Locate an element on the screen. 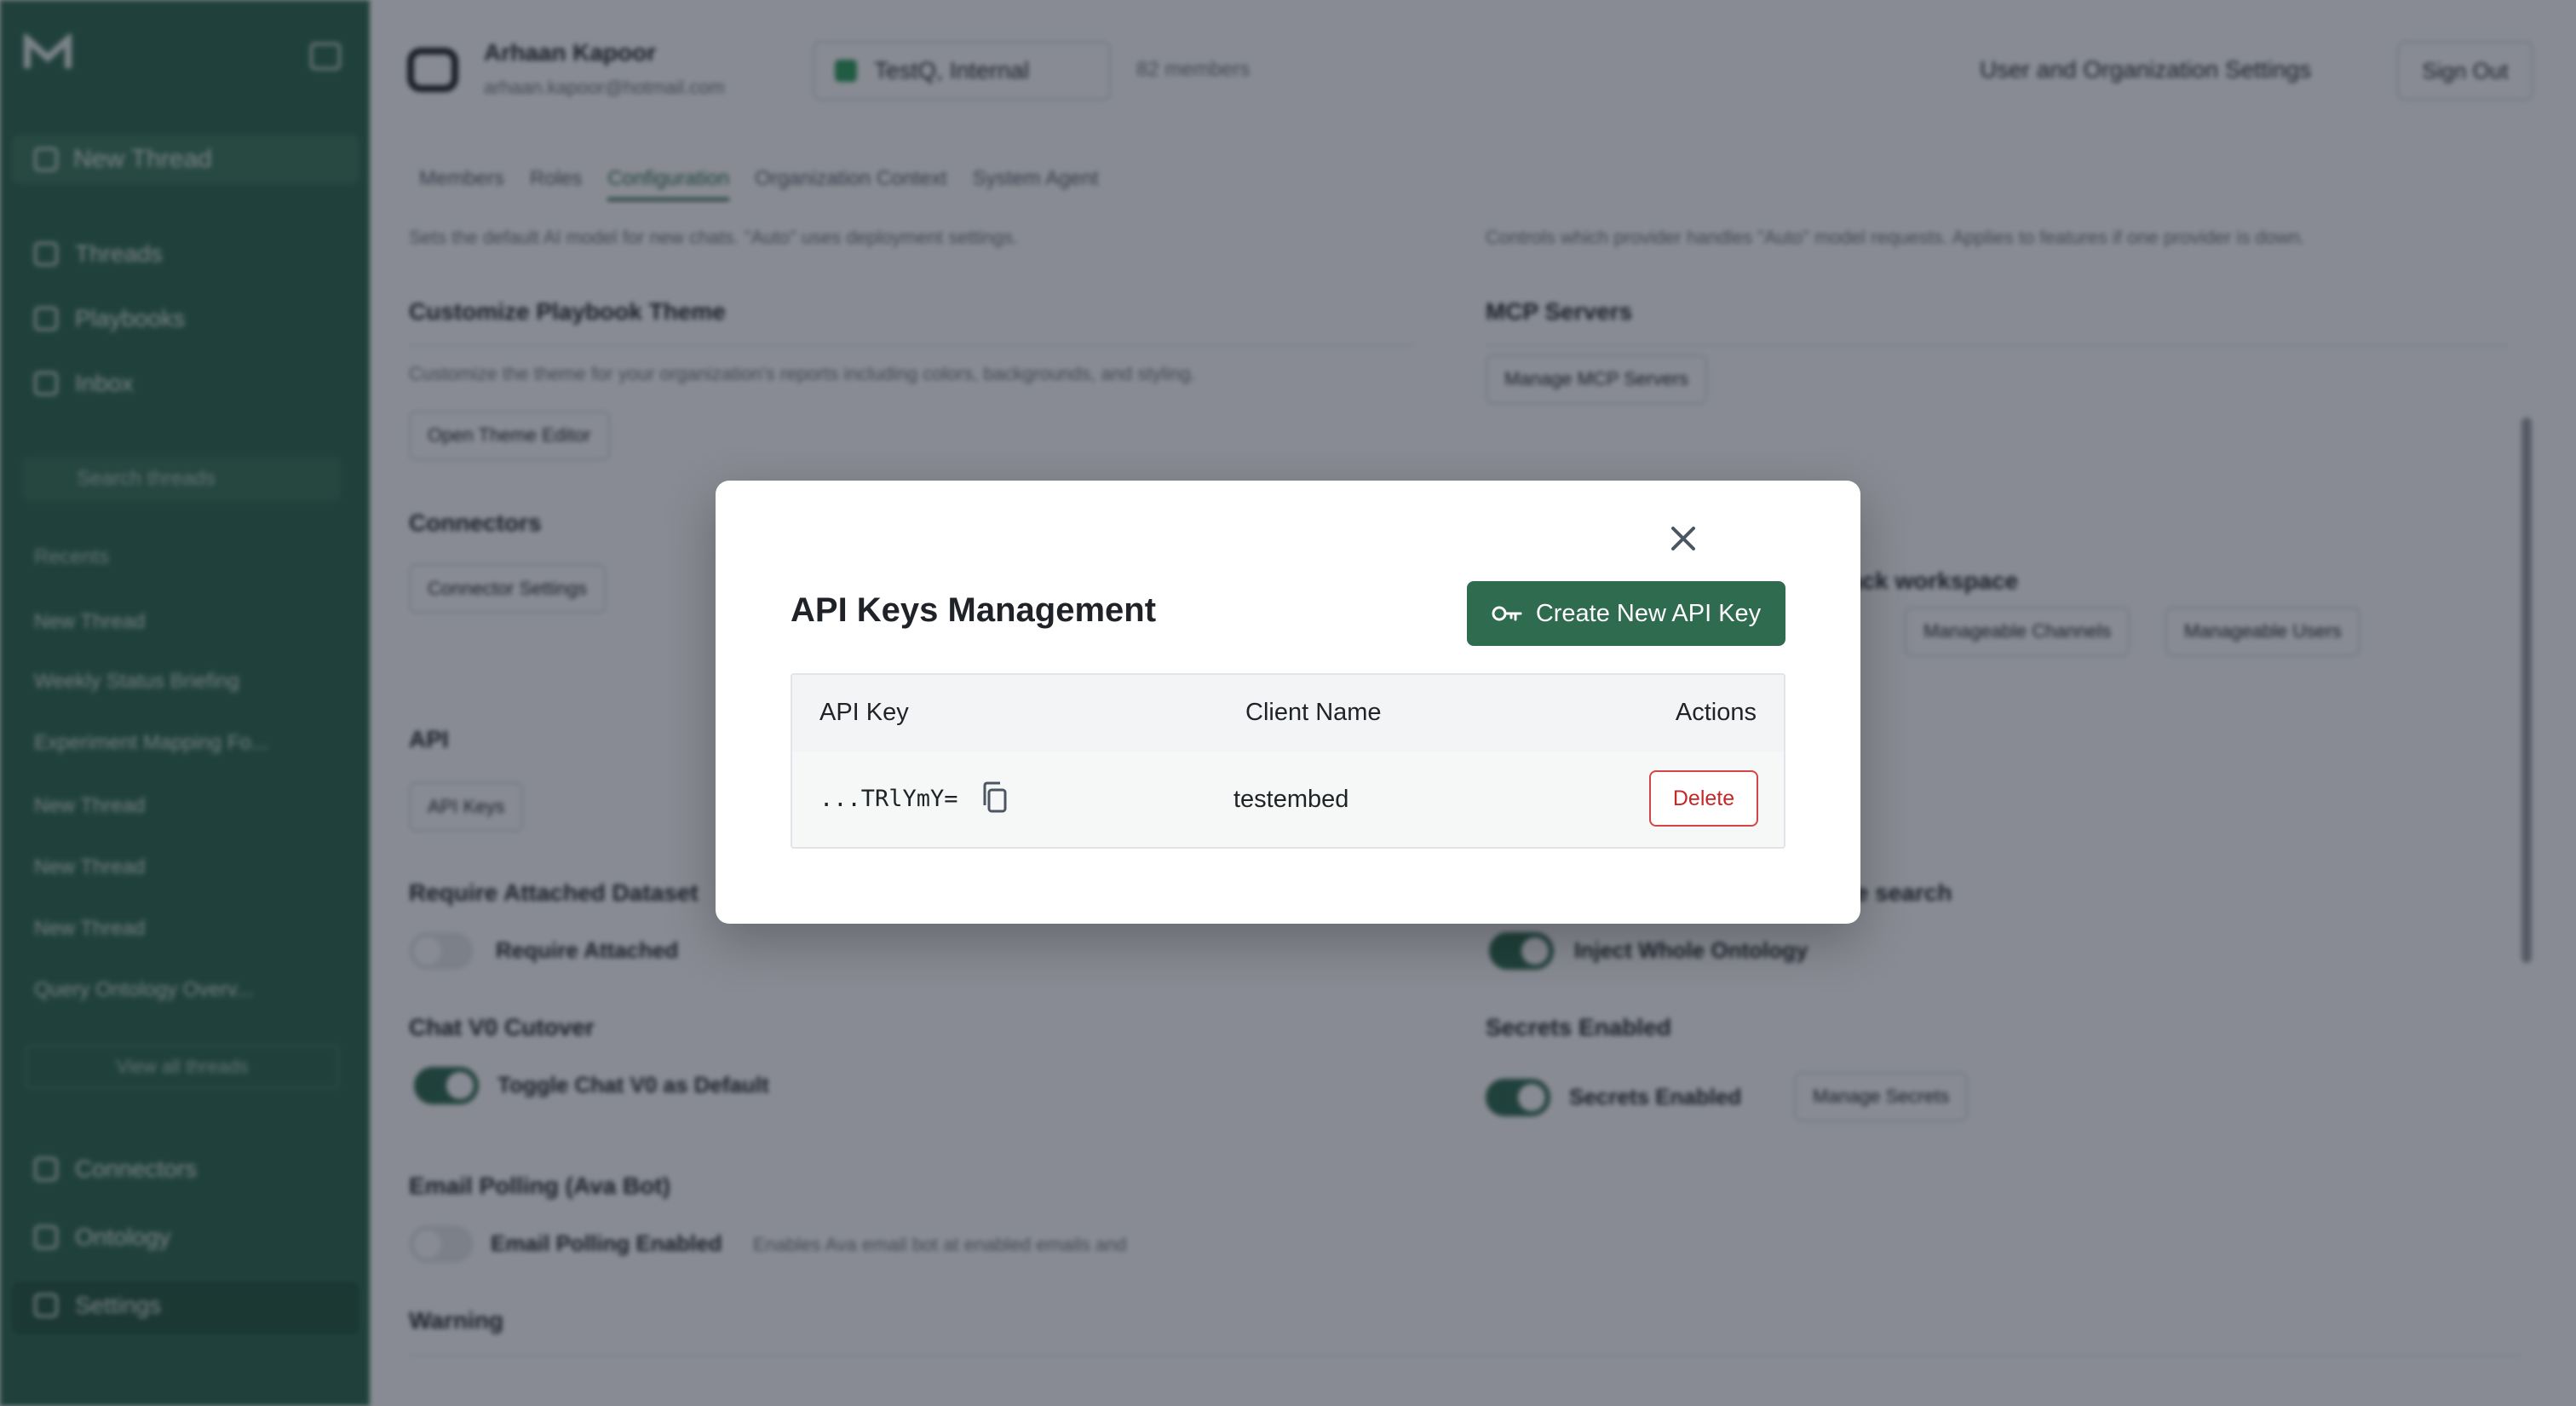  copy-icon is located at coordinates (995, 798).